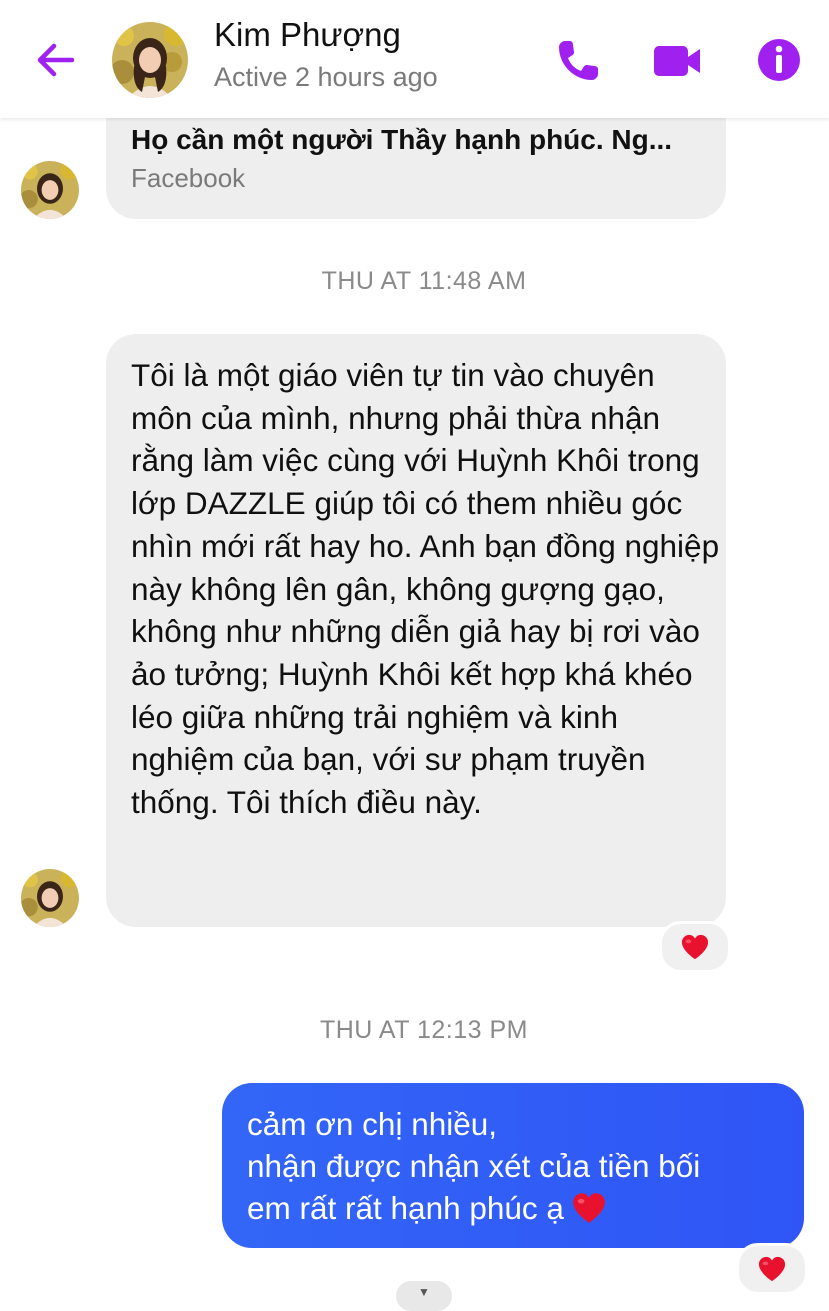 The width and height of the screenshot is (829, 1311). Describe the element at coordinates (589, 1208) in the screenshot. I see `red-heart-emoji-icon` at that location.